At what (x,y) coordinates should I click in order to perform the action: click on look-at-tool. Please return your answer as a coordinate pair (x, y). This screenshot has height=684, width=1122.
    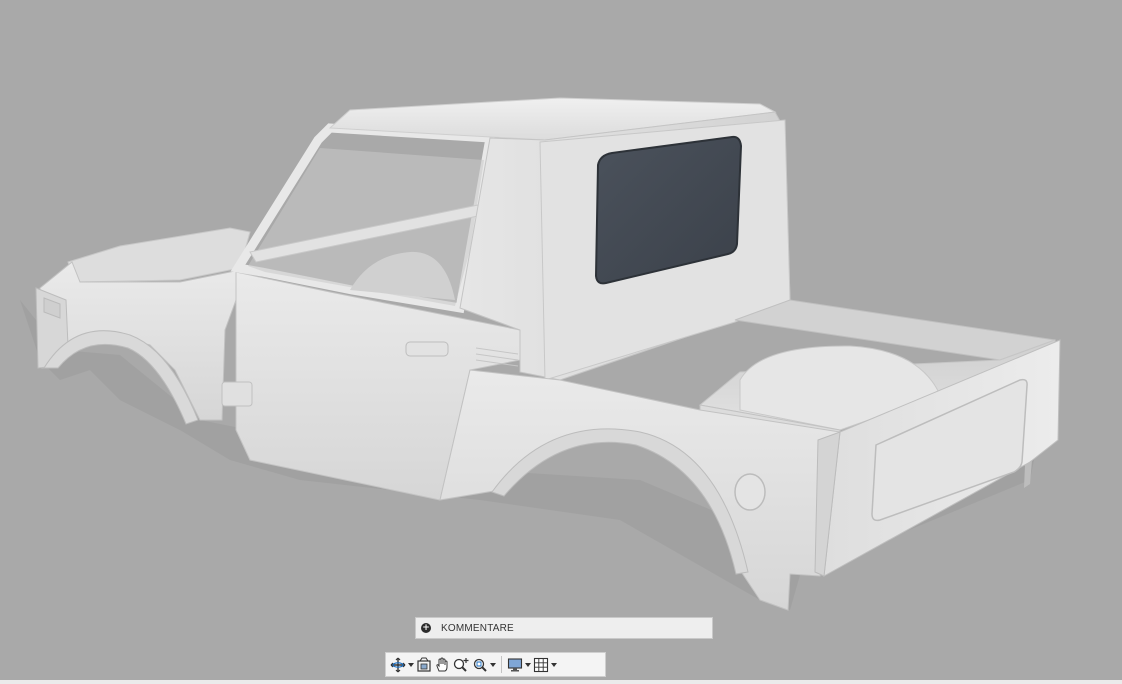
    Looking at the image, I should click on (424, 664).